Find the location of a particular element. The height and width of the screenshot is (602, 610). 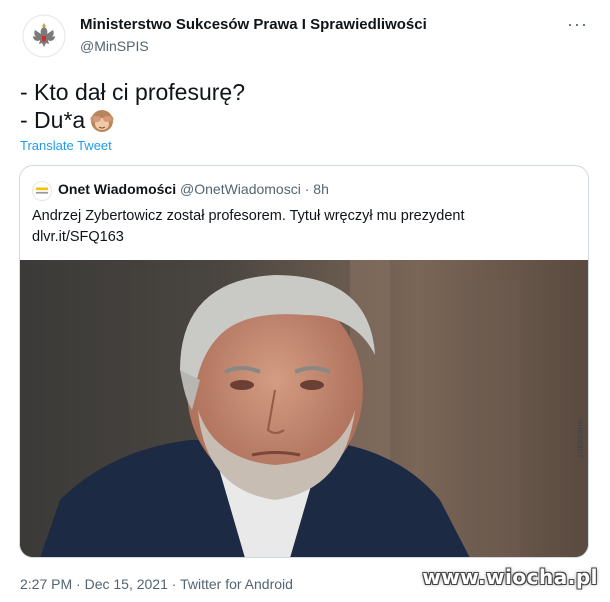

tweet-text-line-2: - Du*a is located at coordinates (53, 120).